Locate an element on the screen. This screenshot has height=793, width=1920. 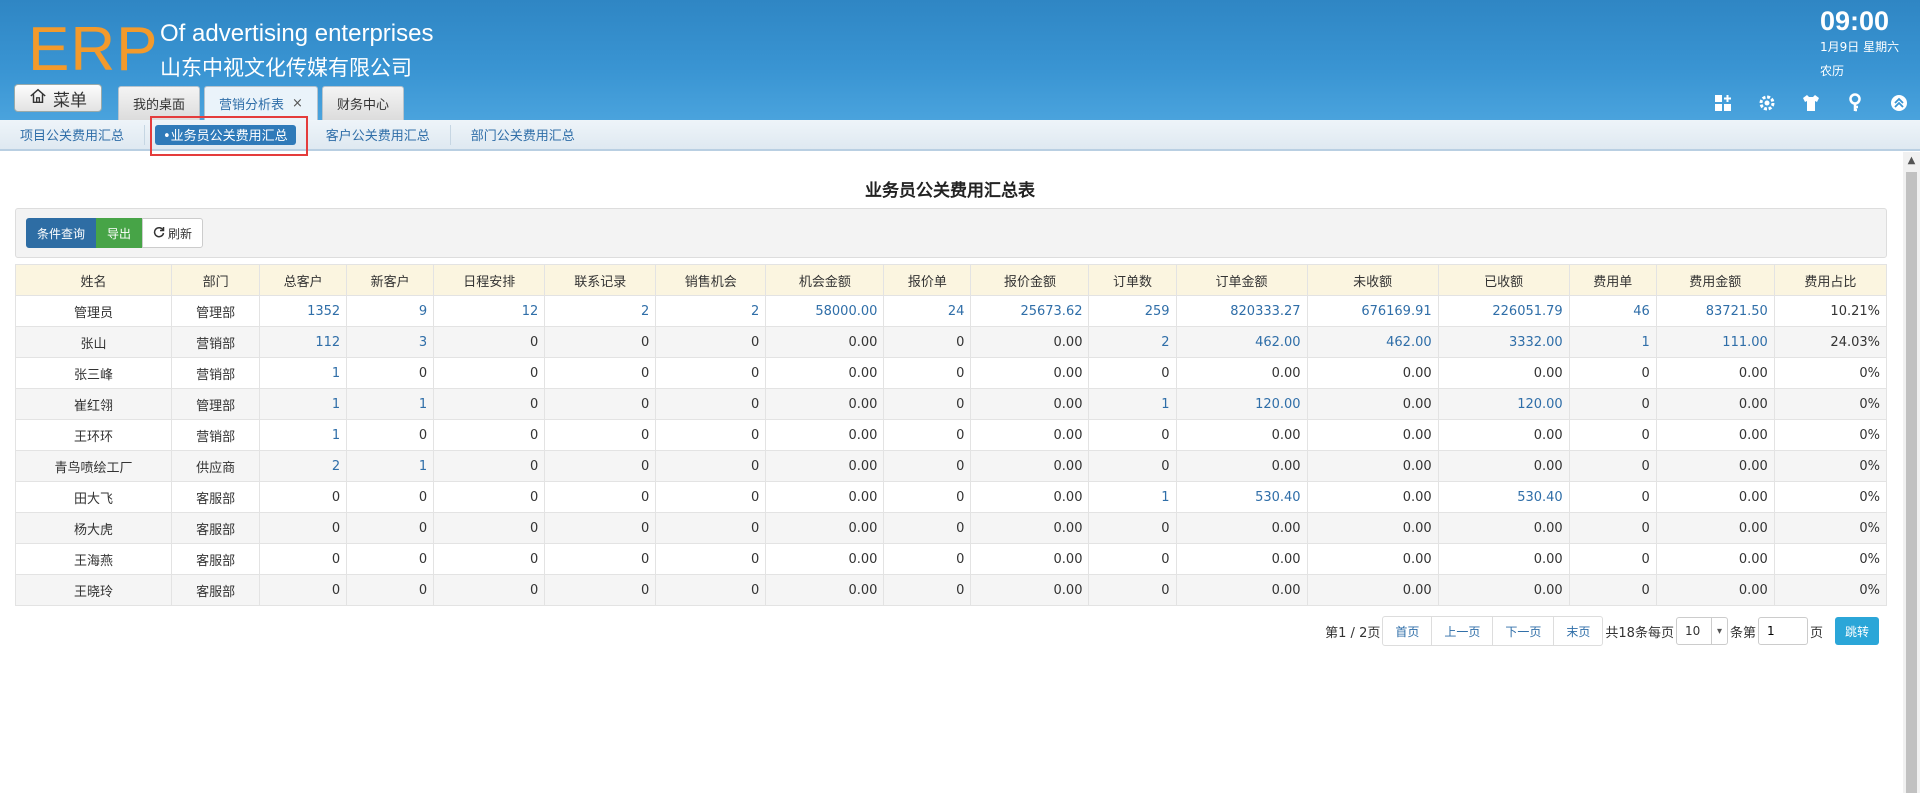
menu-button: 菜单 is located at coordinates (58, 98).